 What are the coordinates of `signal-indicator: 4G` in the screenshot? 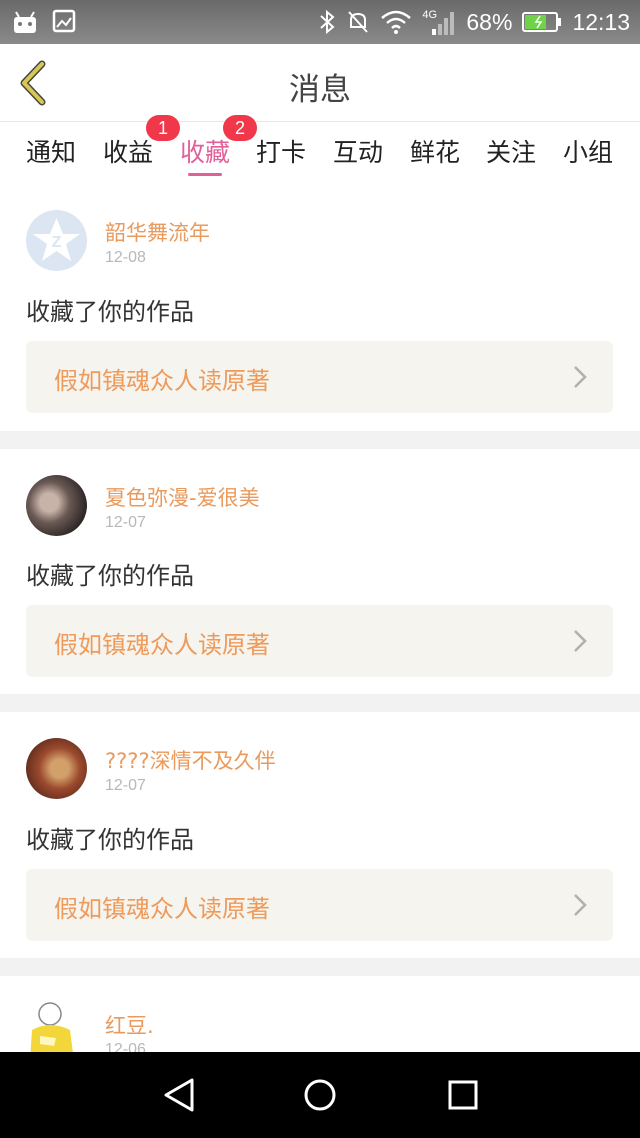 It's located at (439, 22).